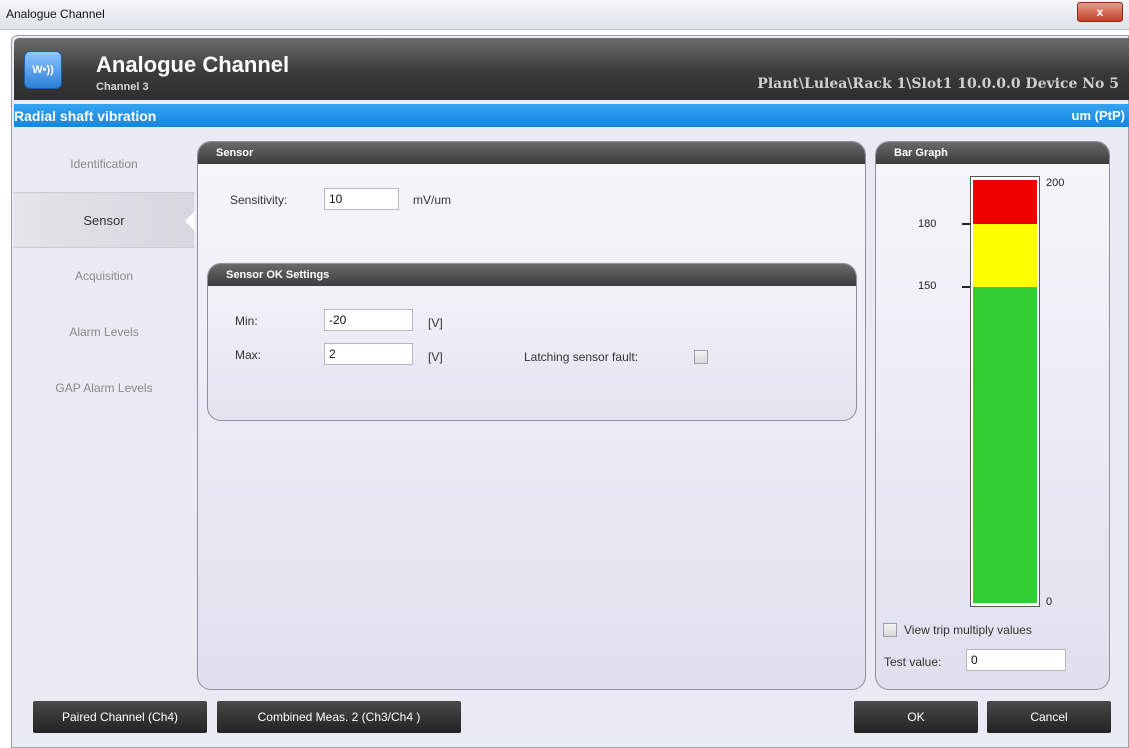 This screenshot has width=1129, height=748. Describe the element at coordinates (1005, 202) in the screenshot. I see `bar-segment-alarm` at that location.